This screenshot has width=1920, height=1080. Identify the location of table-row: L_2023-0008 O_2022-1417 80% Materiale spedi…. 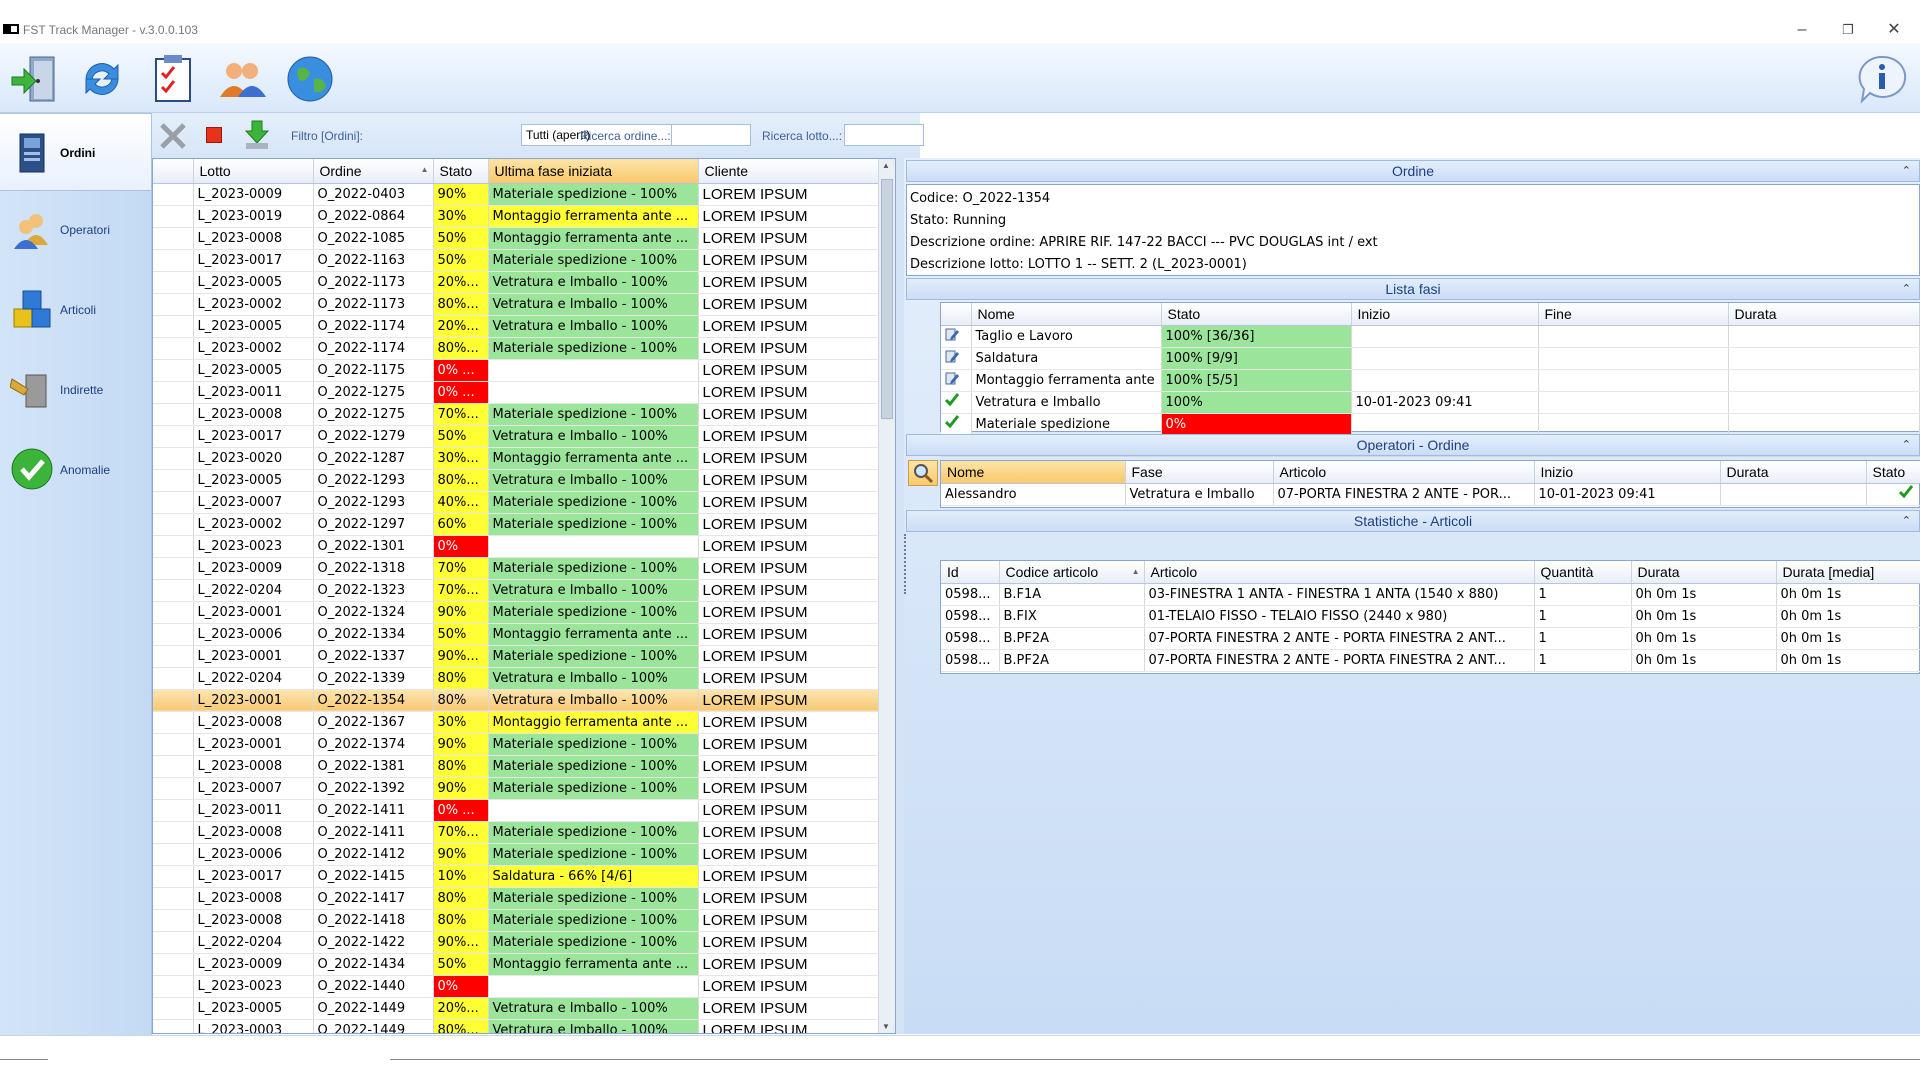
(516, 898).